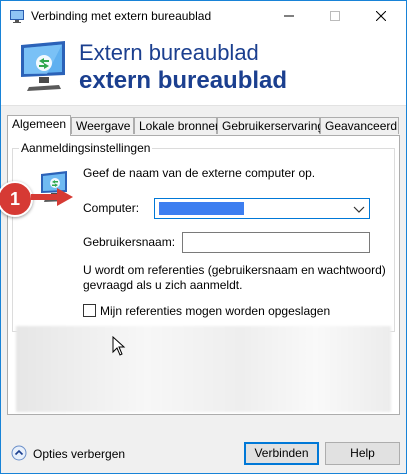 This screenshot has width=407, height=474. What do you see at coordinates (362, 453) in the screenshot?
I see `help-button: Help` at bounding box center [362, 453].